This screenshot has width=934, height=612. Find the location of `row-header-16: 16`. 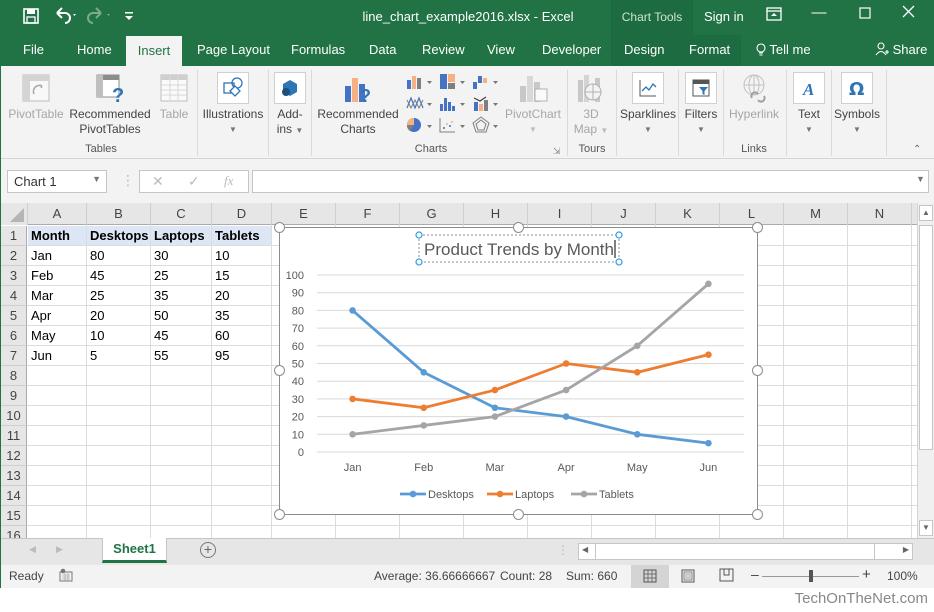

row-header-16: 16 is located at coordinates (14, 532).